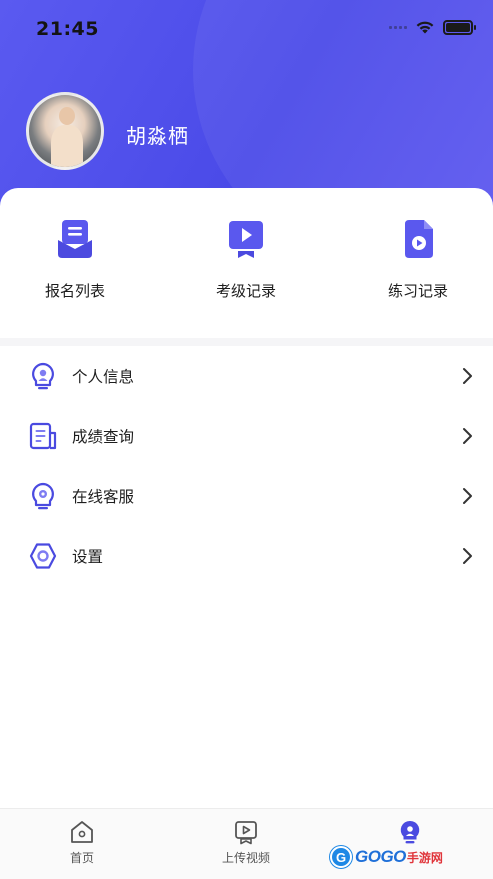  What do you see at coordinates (43, 376) in the screenshot?
I see `bulb-person-icon` at bounding box center [43, 376].